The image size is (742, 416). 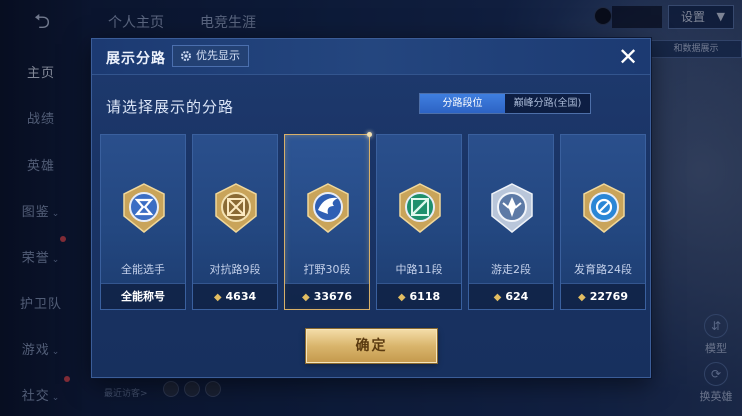 I want to click on lane-card: 游走2段 ◆ 624, so click(x=511, y=222).